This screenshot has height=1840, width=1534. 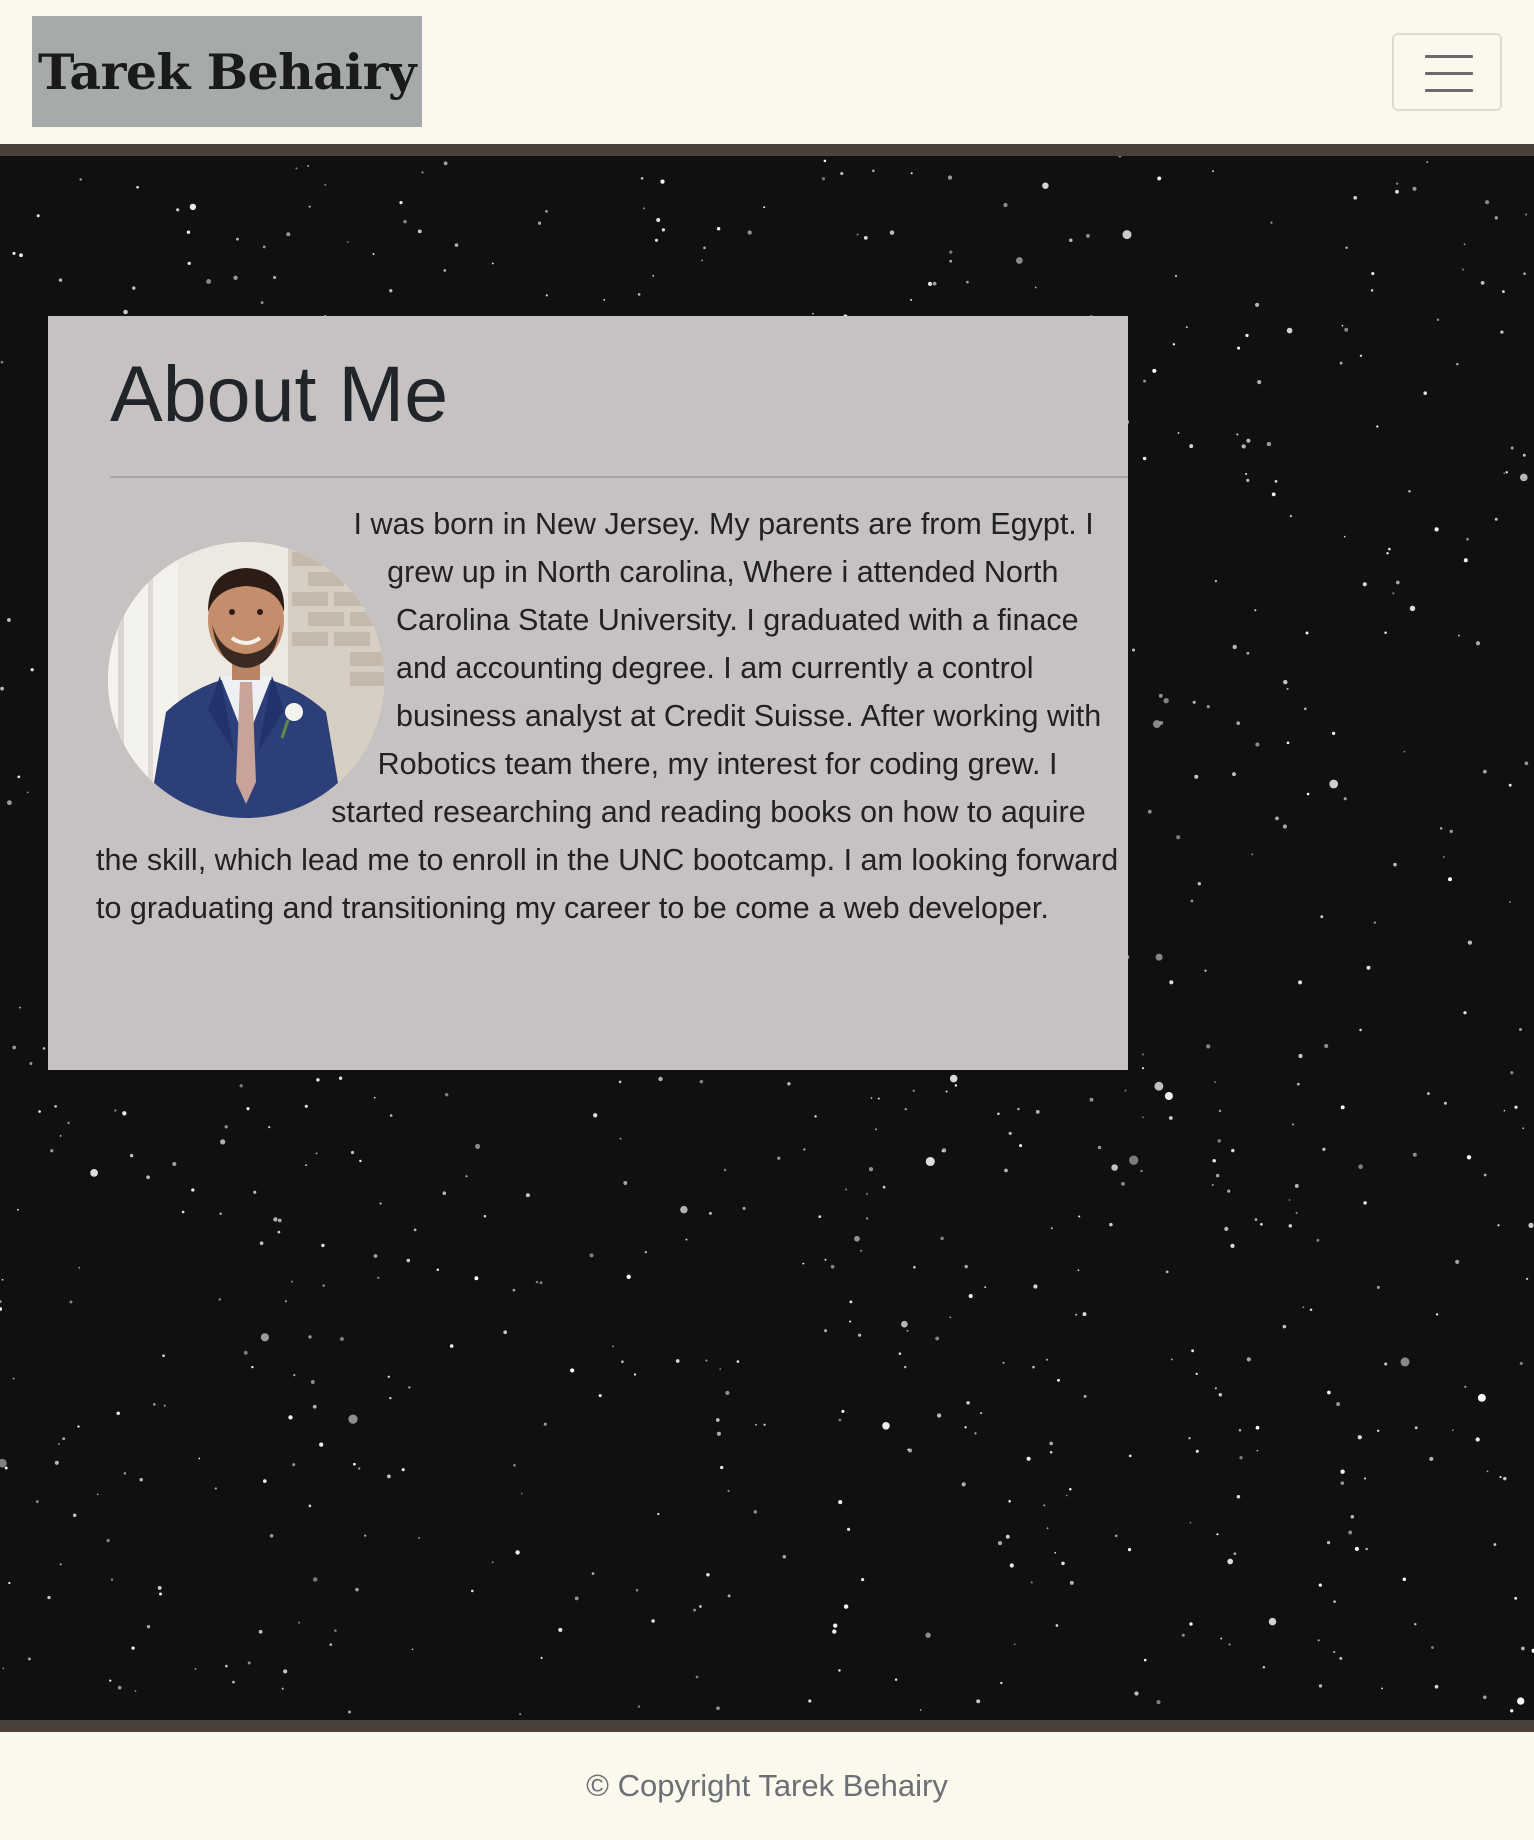 What do you see at coordinates (1447, 72) in the screenshot?
I see `menu-toggle-button` at bounding box center [1447, 72].